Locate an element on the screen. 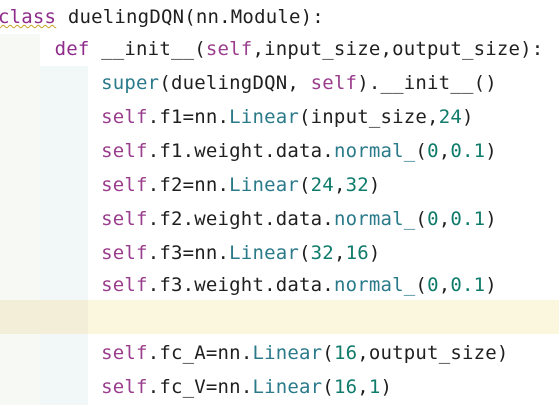  current-line-gutter-highlight is located at coordinates (44, 317).